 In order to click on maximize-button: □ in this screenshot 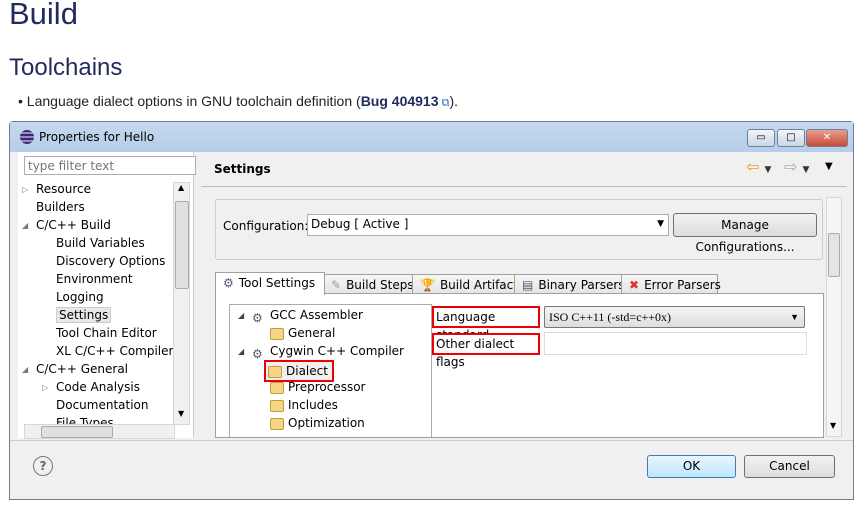, I will do `click(791, 138)`.